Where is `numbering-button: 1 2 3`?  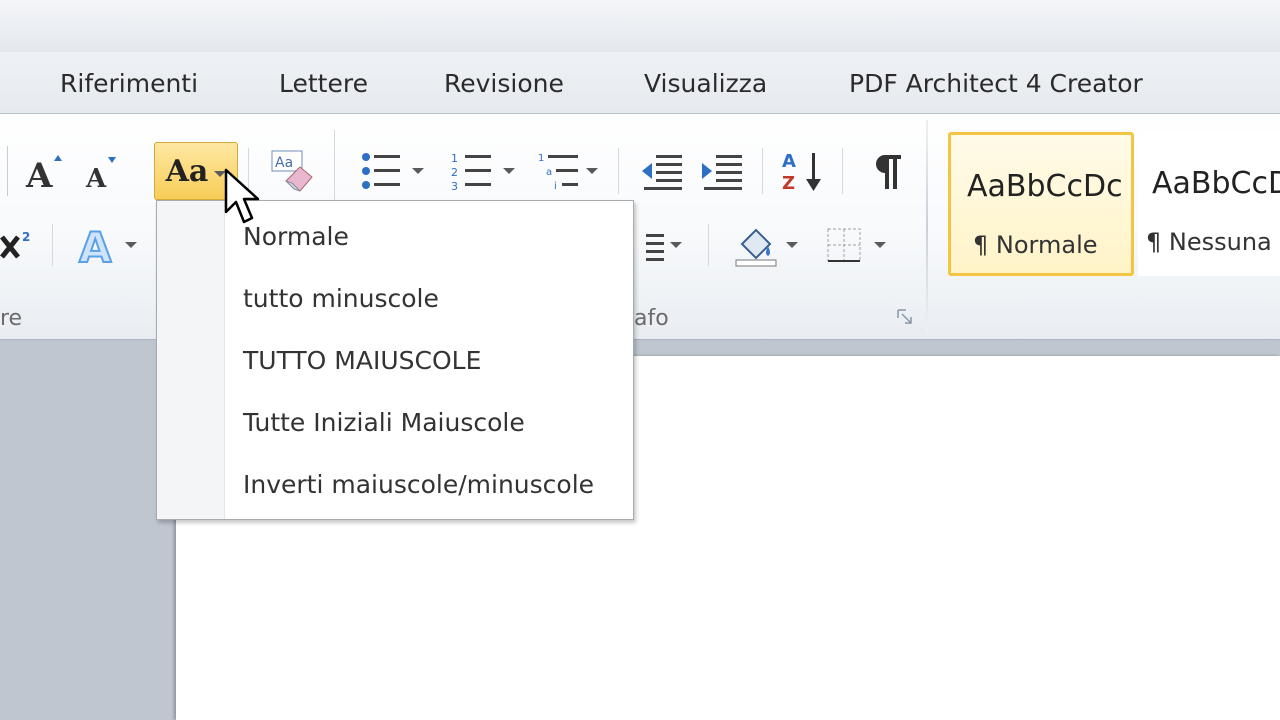
numbering-button: 1 2 3 is located at coordinates (483, 171).